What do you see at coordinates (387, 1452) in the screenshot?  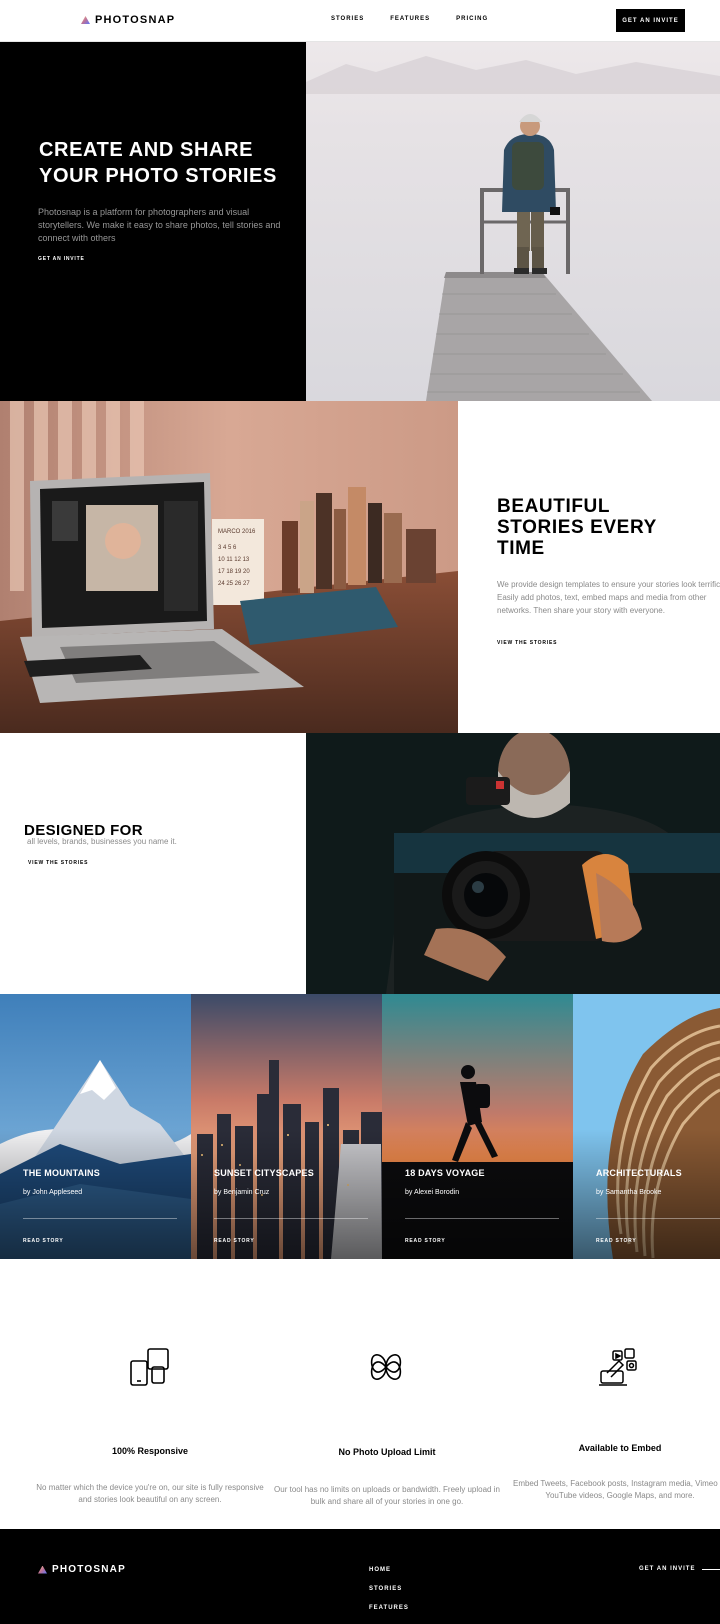 I see `feature-title: No Photo Upload Limit` at bounding box center [387, 1452].